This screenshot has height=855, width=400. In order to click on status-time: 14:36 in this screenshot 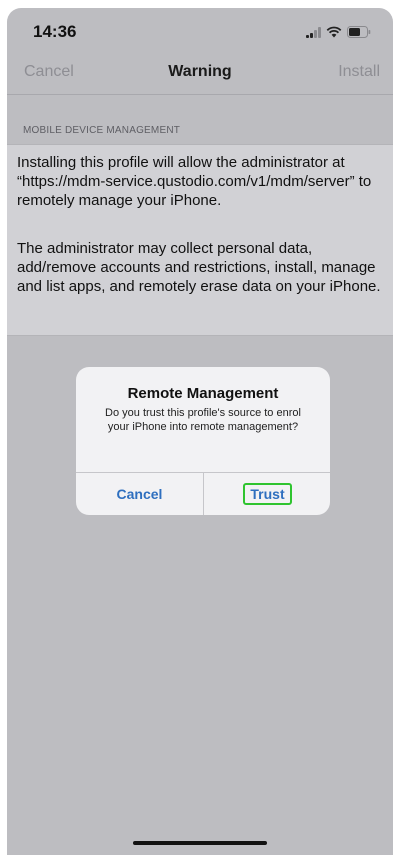, I will do `click(55, 31)`.